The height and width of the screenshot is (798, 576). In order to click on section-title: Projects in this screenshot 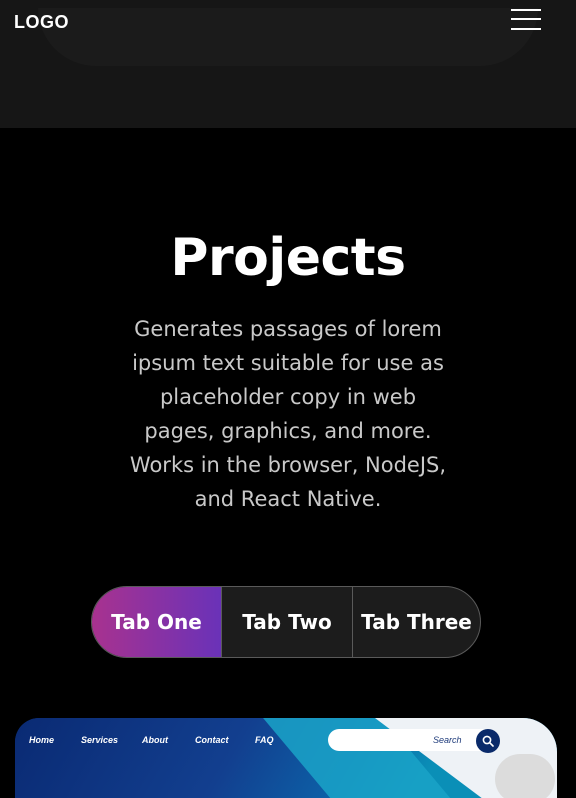, I will do `click(288, 258)`.